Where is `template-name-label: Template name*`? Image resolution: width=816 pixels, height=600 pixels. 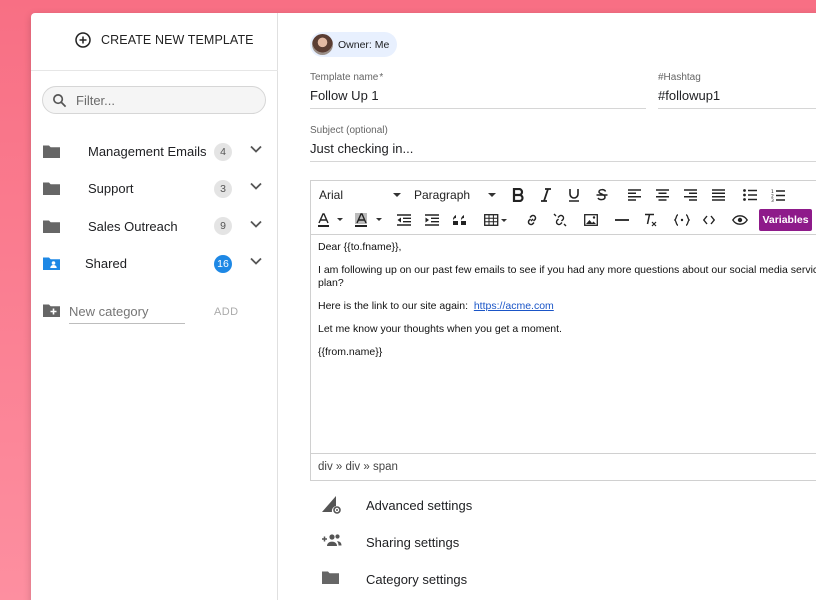
template-name-label: Template name* is located at coordinates (346, 77).